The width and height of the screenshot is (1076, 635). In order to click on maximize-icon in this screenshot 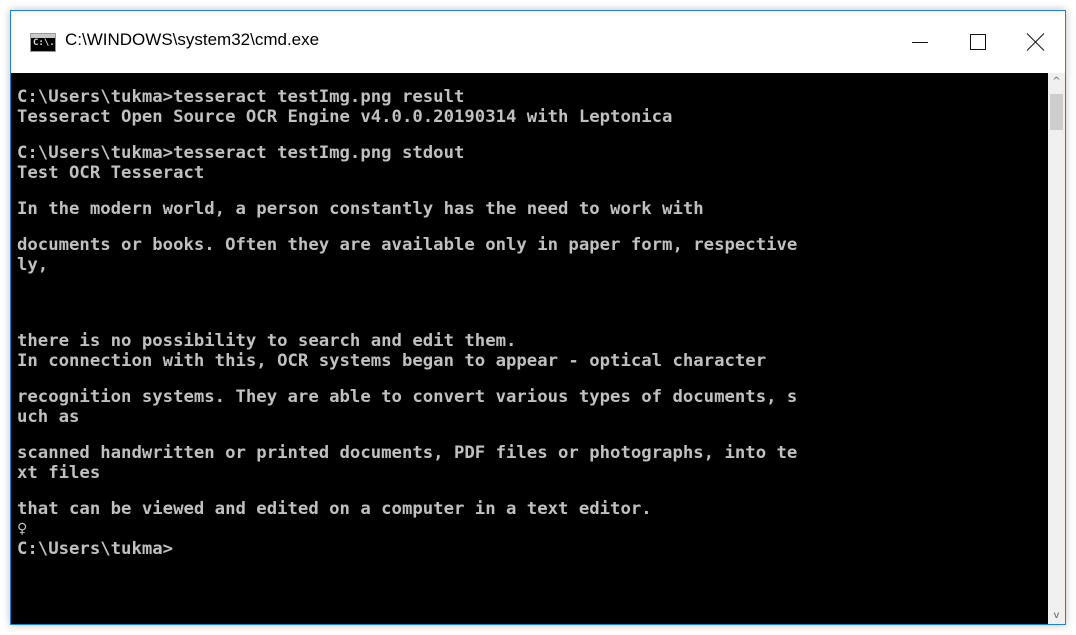, I will do `click(978, 42)`.